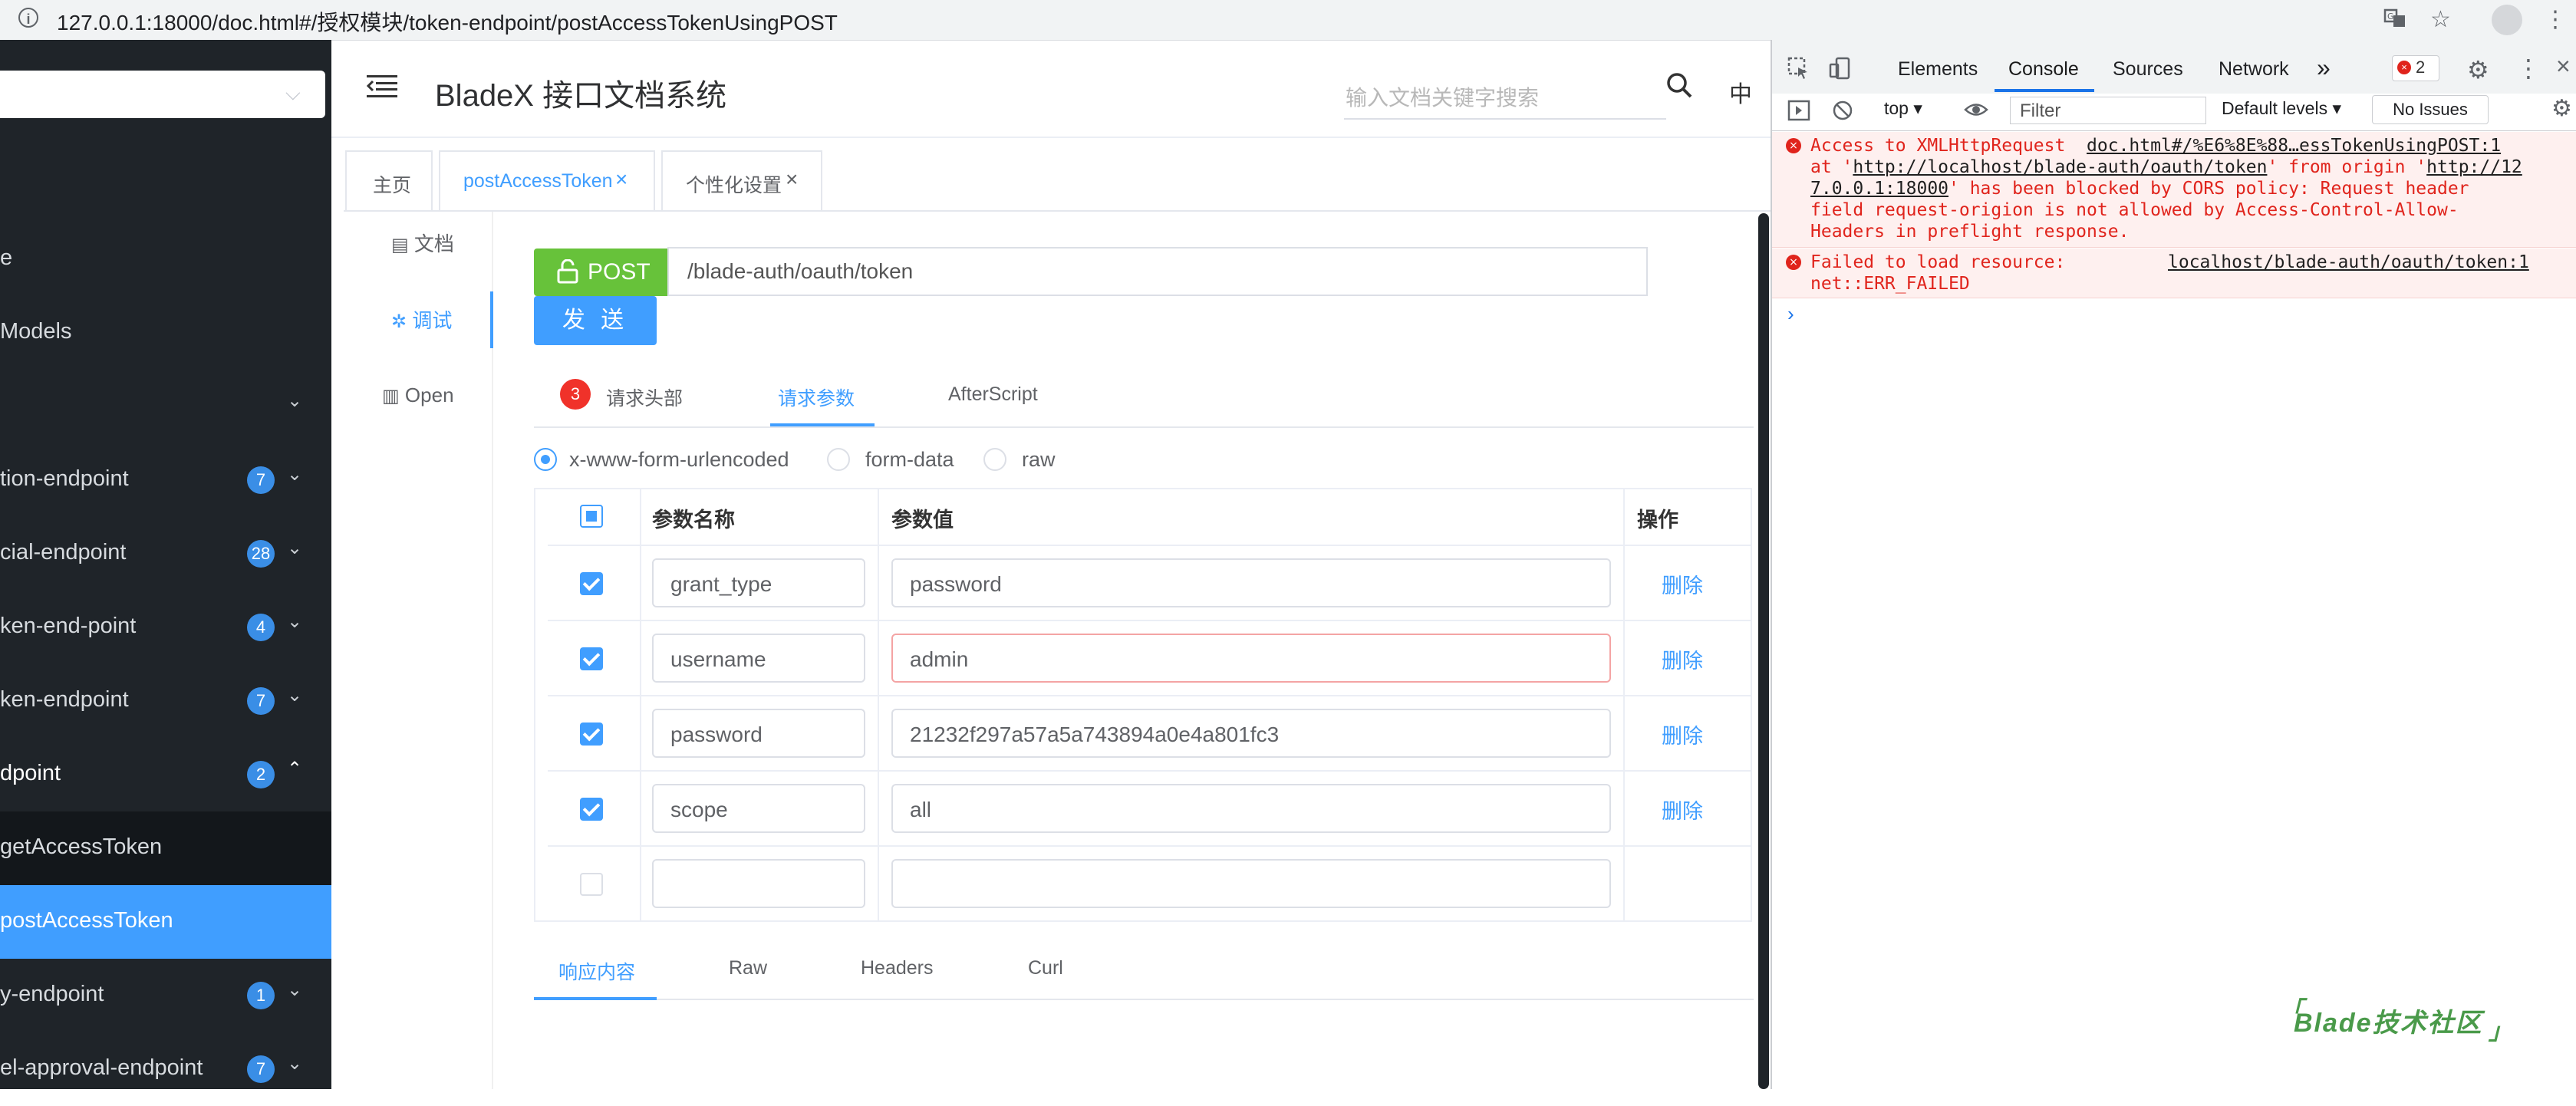 This screenshot has width=2576, height=1106. Describe the element at coordinates (165, 1069) in the screenshot. I see `sidebar-group: el-approval-endpoint 7 ⌄` at that location.